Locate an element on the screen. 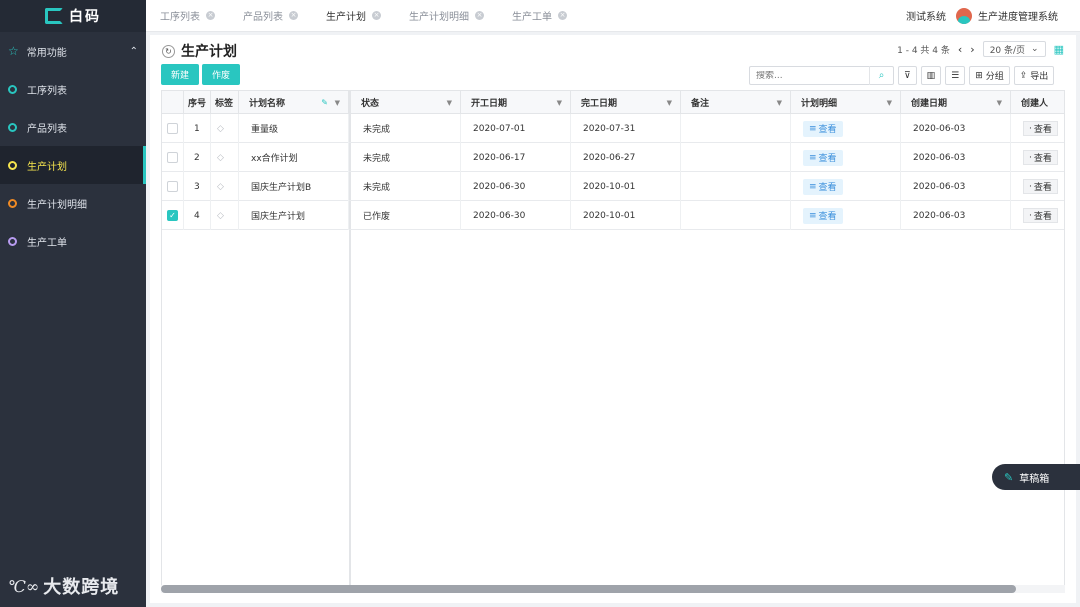 Image resolution: width=1080 pixels, height=607 pixels. horizontal-scrollbar is located at coordinates (613, 589).